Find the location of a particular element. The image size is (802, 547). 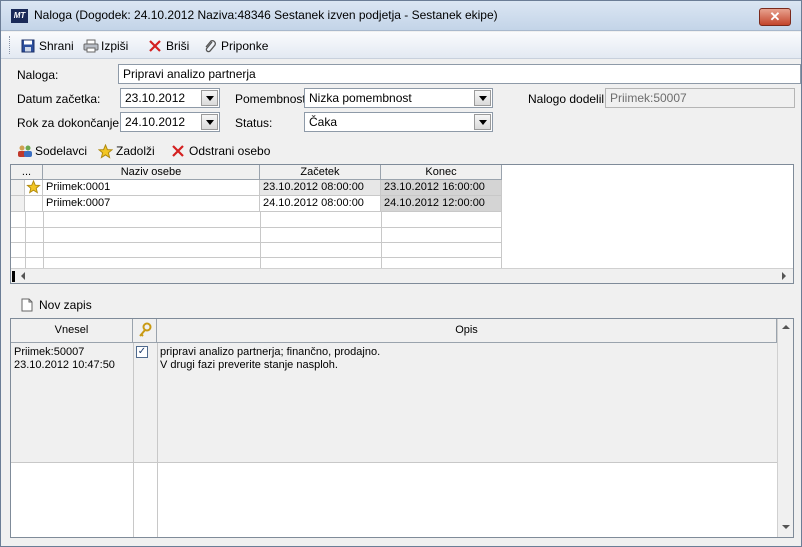

status-value: Čaka is located at coordinates (323, 122).